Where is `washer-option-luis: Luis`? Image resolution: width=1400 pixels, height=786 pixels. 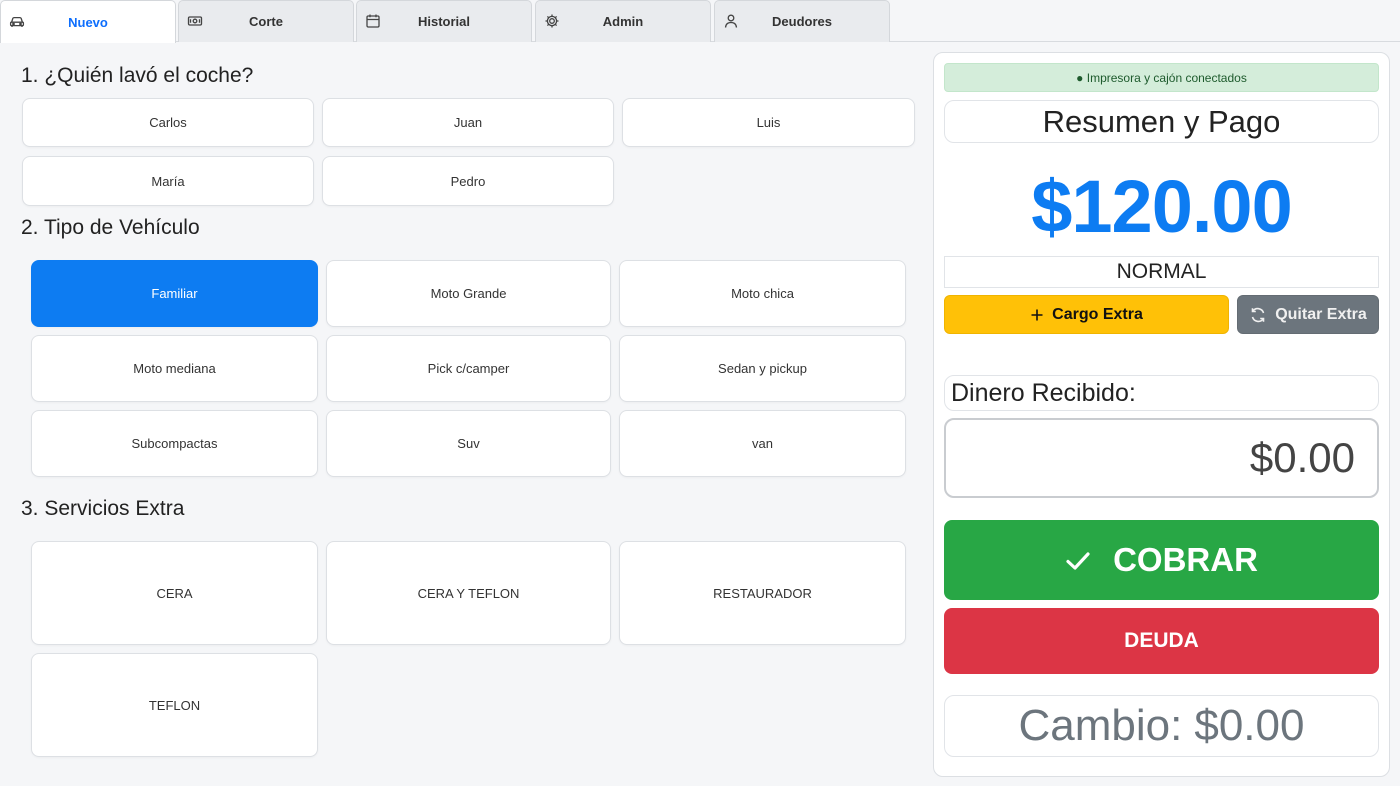 washer-option-luis: Luis is located at coordinates (768, 122).